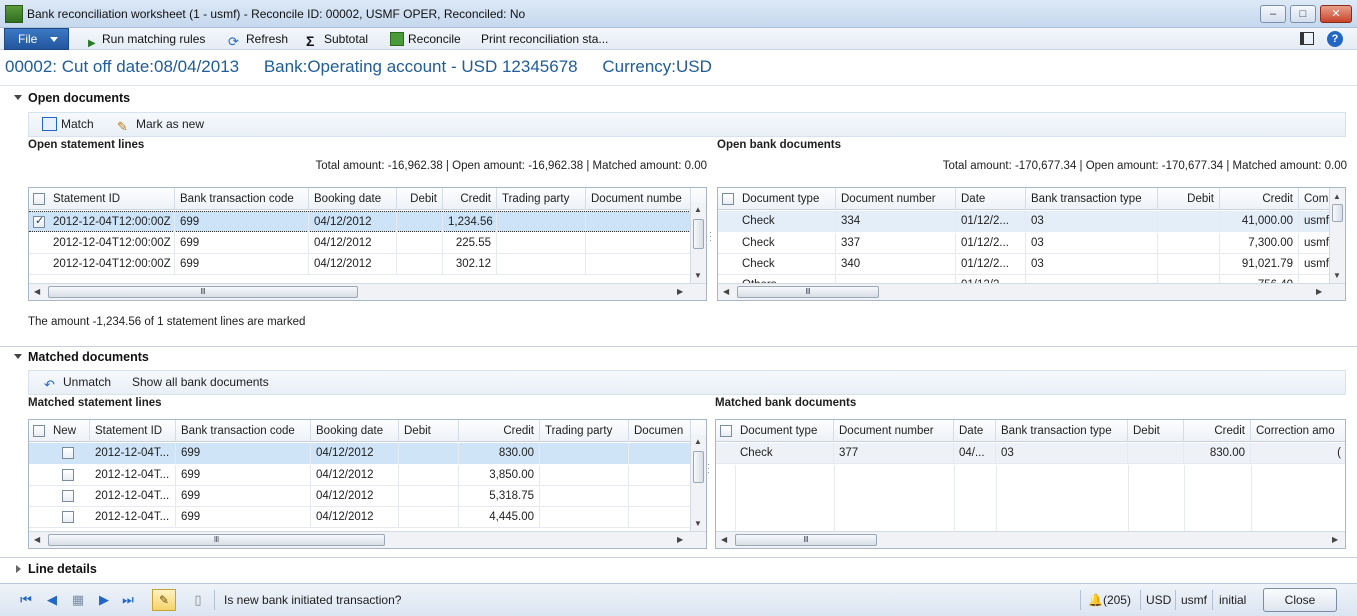 The width and height of the screenshot is (1357, 616). Describe the element at coordinates (584, 431) in the screenshot. I see `column-header: Trading party` at that location.